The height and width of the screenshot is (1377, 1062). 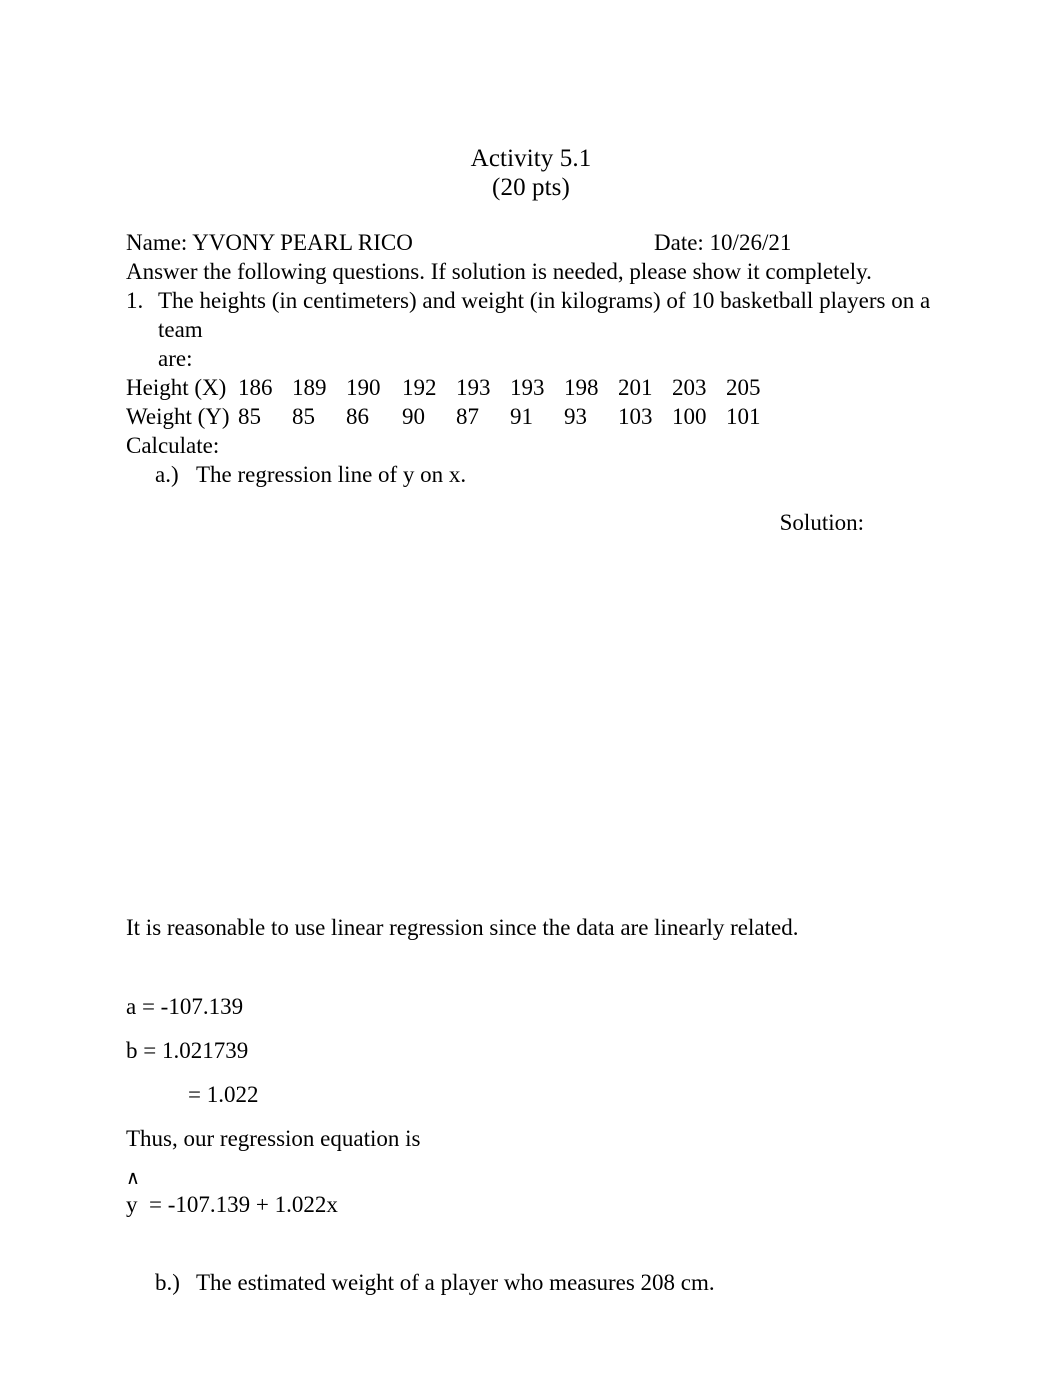 I want to click on weight-value-8: 103, so click(x=635, y=416).